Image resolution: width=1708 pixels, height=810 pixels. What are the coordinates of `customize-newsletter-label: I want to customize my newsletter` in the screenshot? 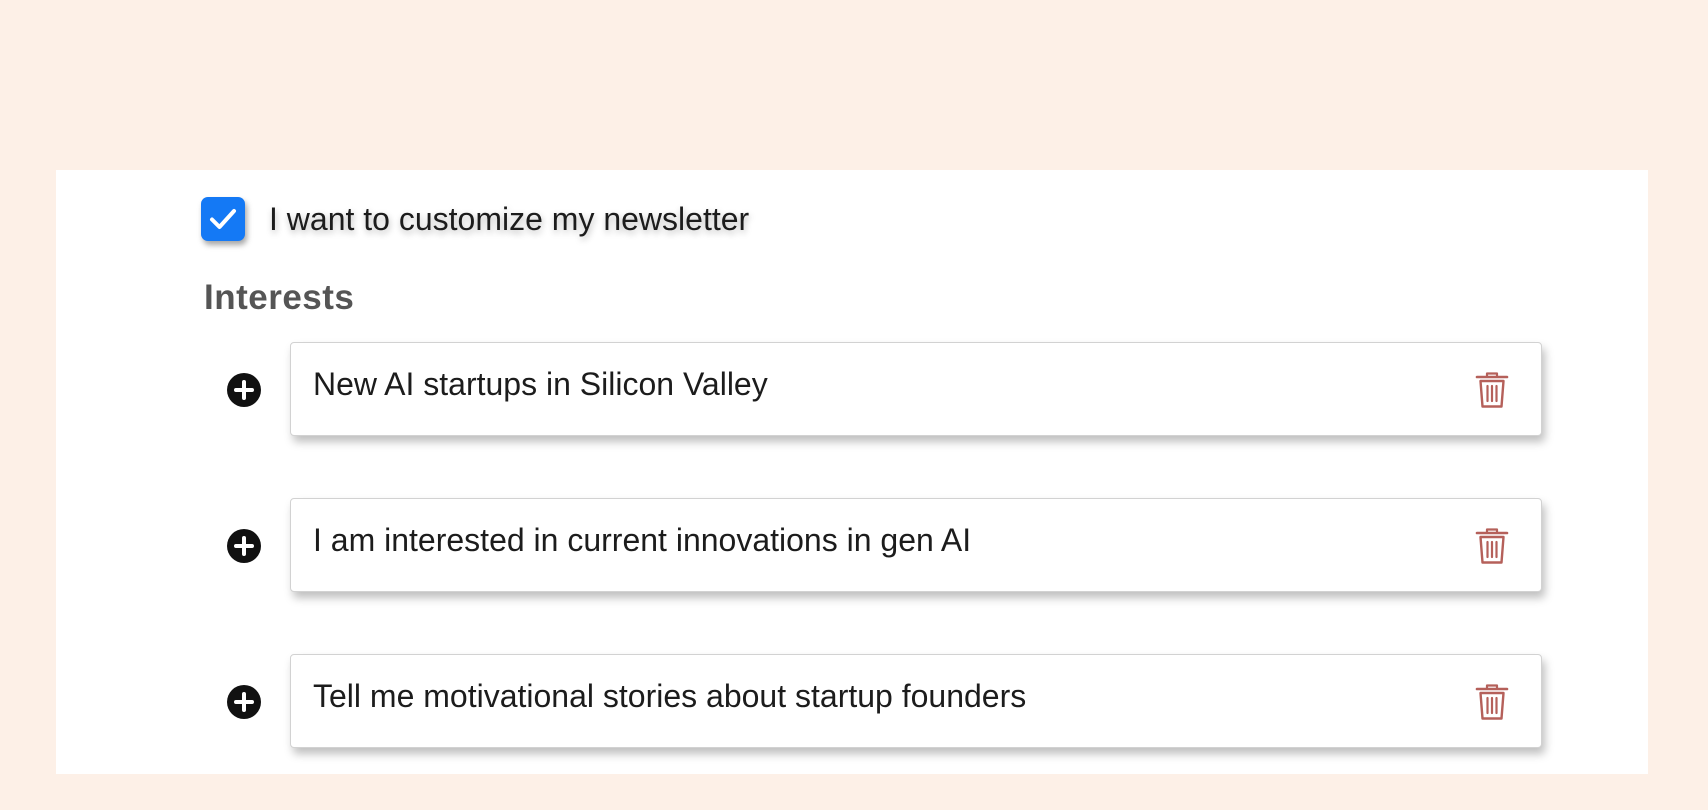 It's located at (509, 218).